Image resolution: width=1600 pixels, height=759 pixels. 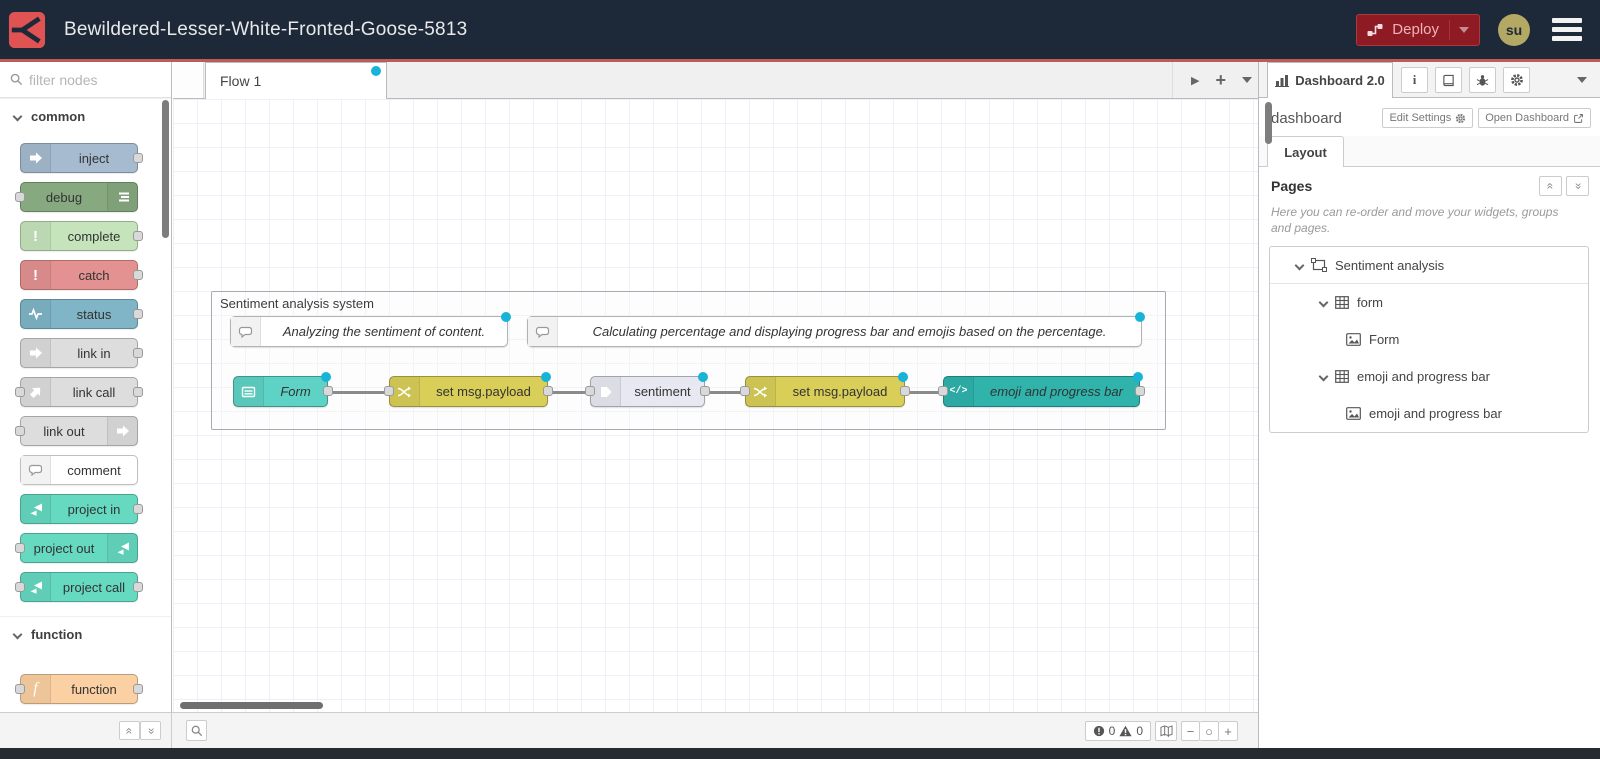 What do you see at coordinates (1567, 29) in the screenshot?
I see `main-menu-icon` at bounding box center [1567, 29].